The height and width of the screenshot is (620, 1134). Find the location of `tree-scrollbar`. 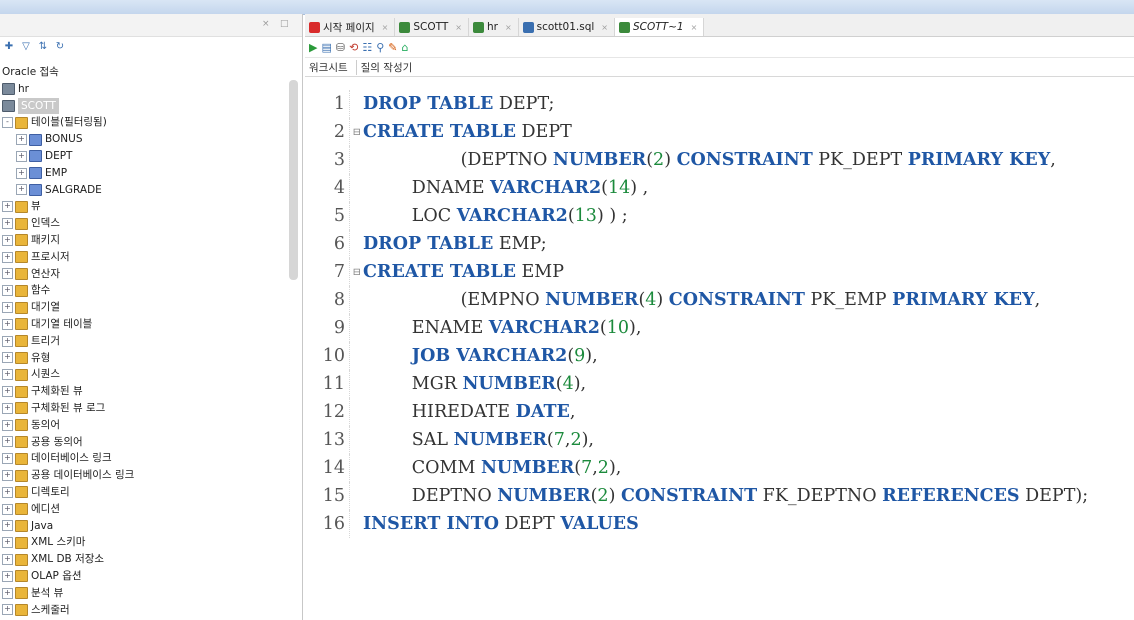

tree-scrollbar is located at coordinates (293, 180).